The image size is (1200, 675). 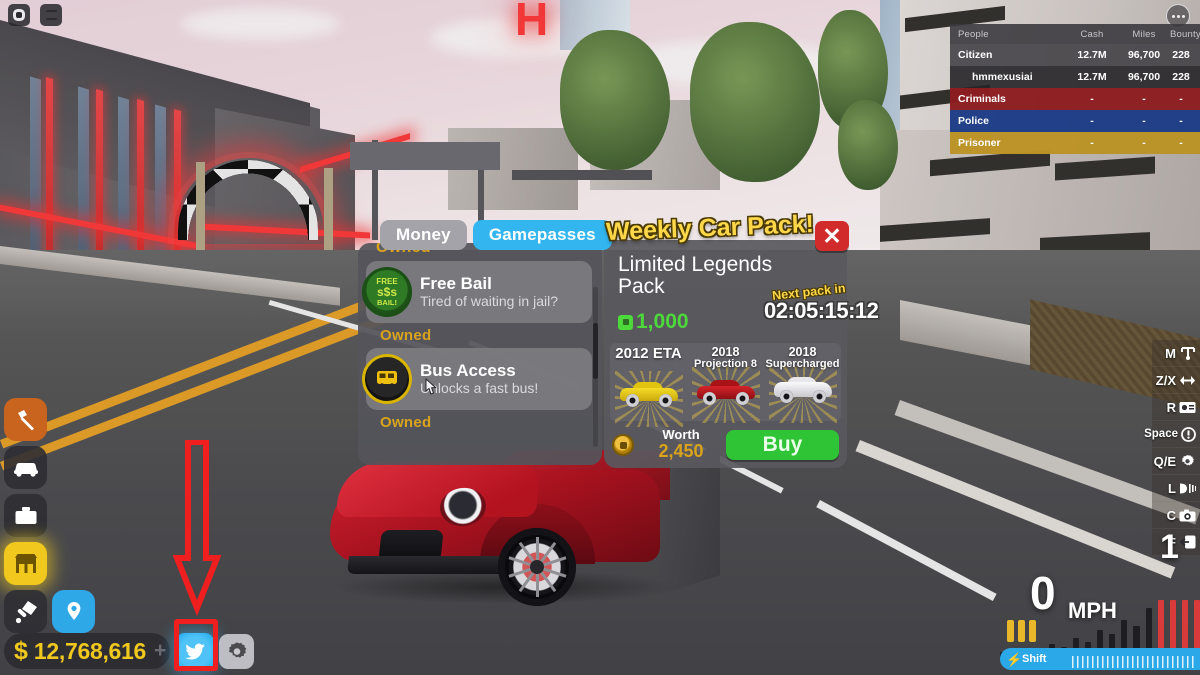 I want to click on tab-money: Money, so click(x=423, y=235).